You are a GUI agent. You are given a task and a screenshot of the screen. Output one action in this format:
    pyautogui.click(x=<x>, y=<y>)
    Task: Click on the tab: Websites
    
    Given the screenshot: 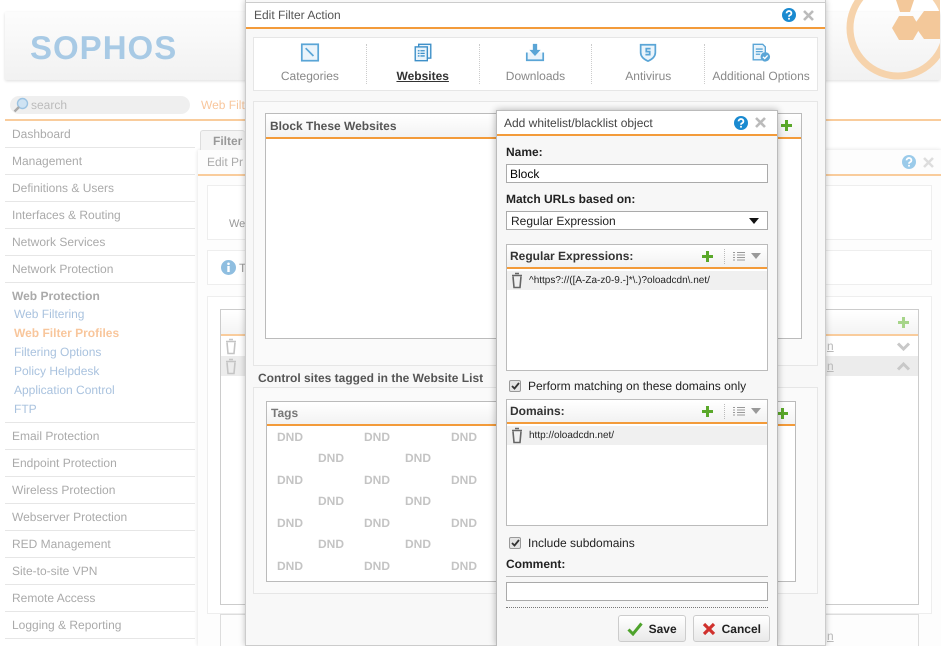 What is the action you would take?
    pyautogui.click(x=422, y=64)
    